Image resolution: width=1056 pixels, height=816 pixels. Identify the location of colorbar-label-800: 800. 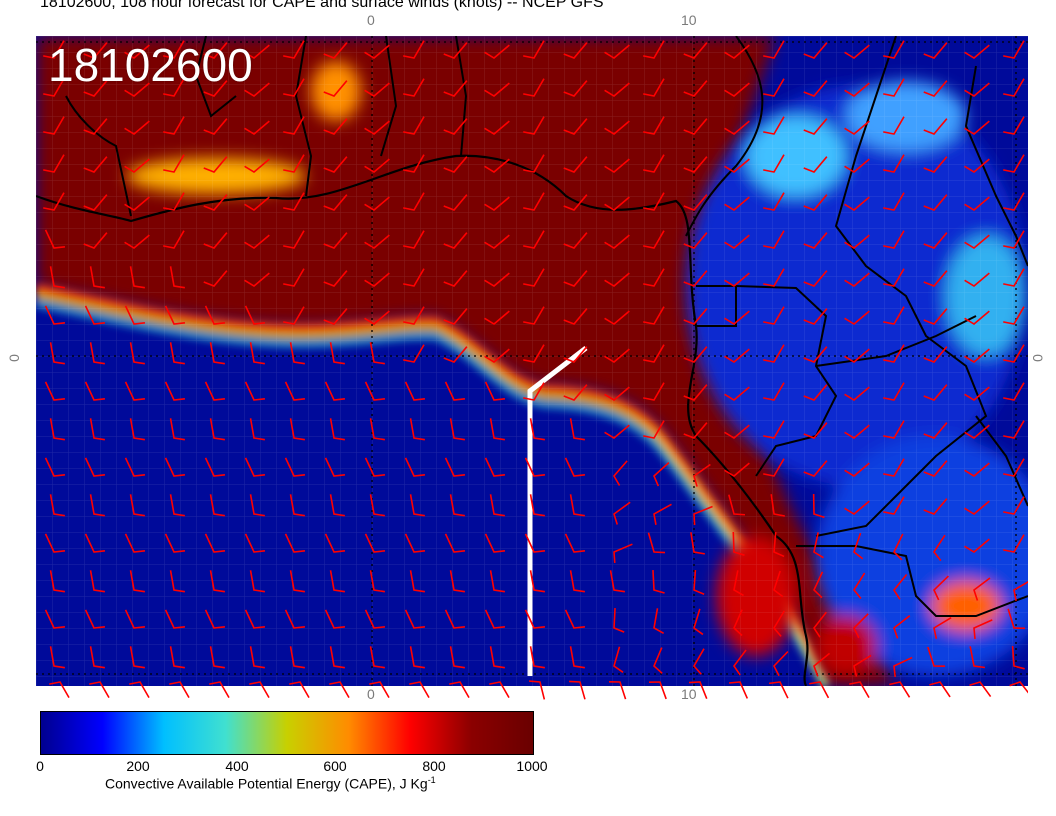
(434, 766).